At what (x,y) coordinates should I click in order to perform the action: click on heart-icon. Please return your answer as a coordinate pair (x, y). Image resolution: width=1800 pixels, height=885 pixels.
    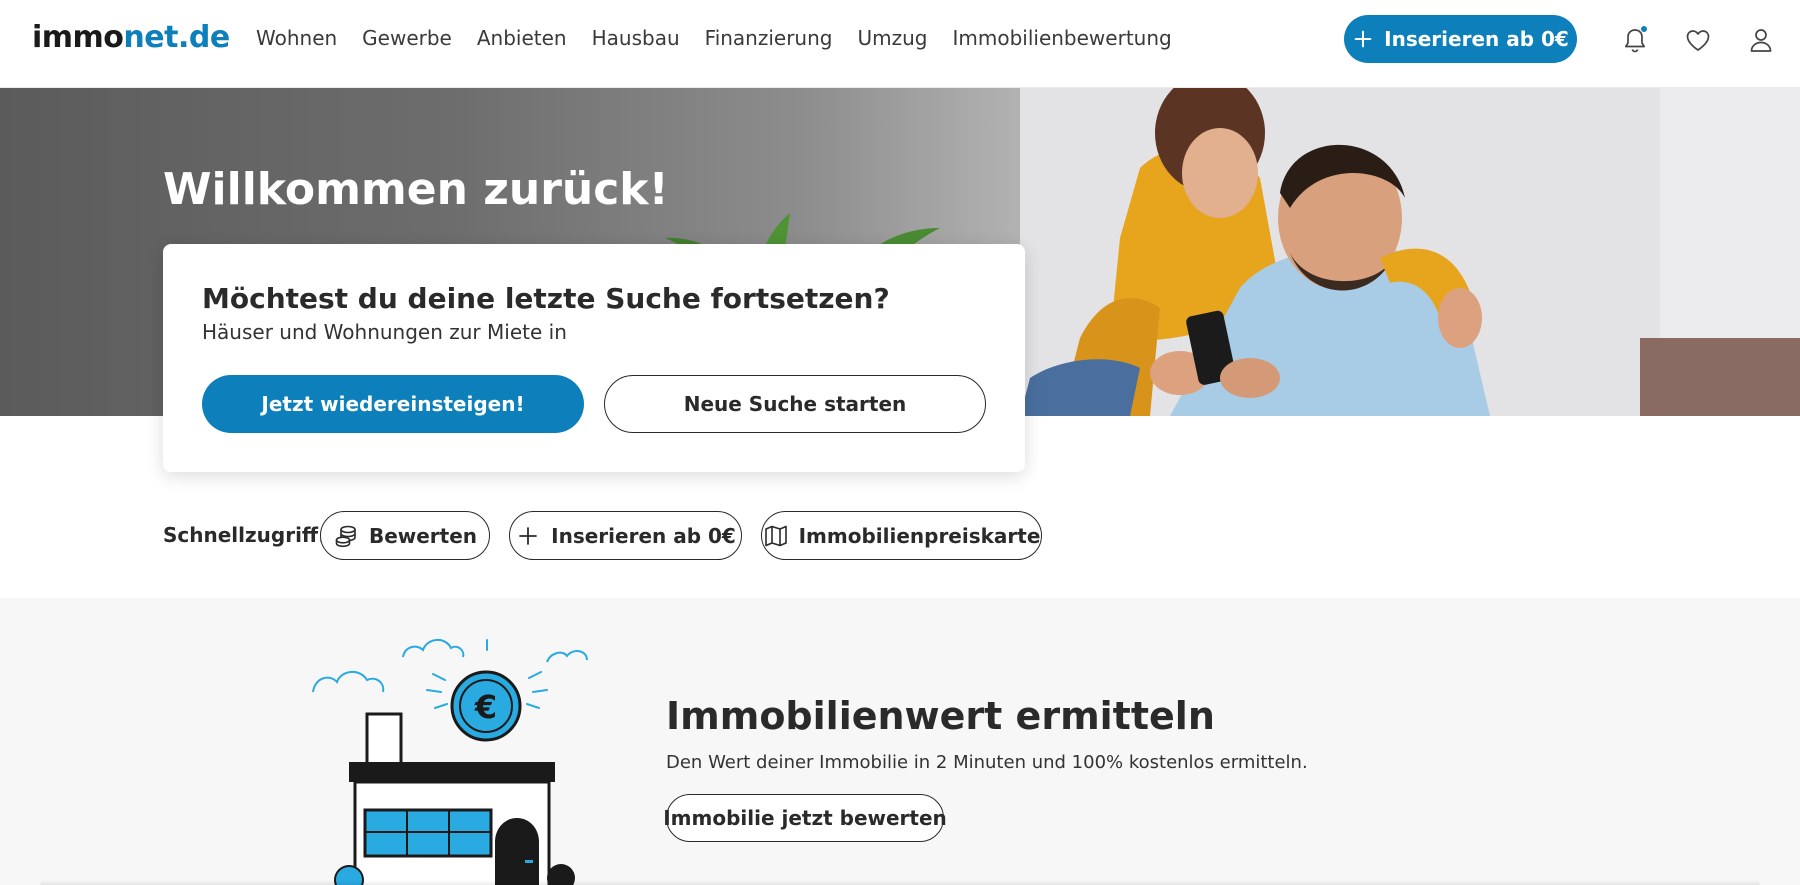
    Looking at the image, I should click on (1698, 40).